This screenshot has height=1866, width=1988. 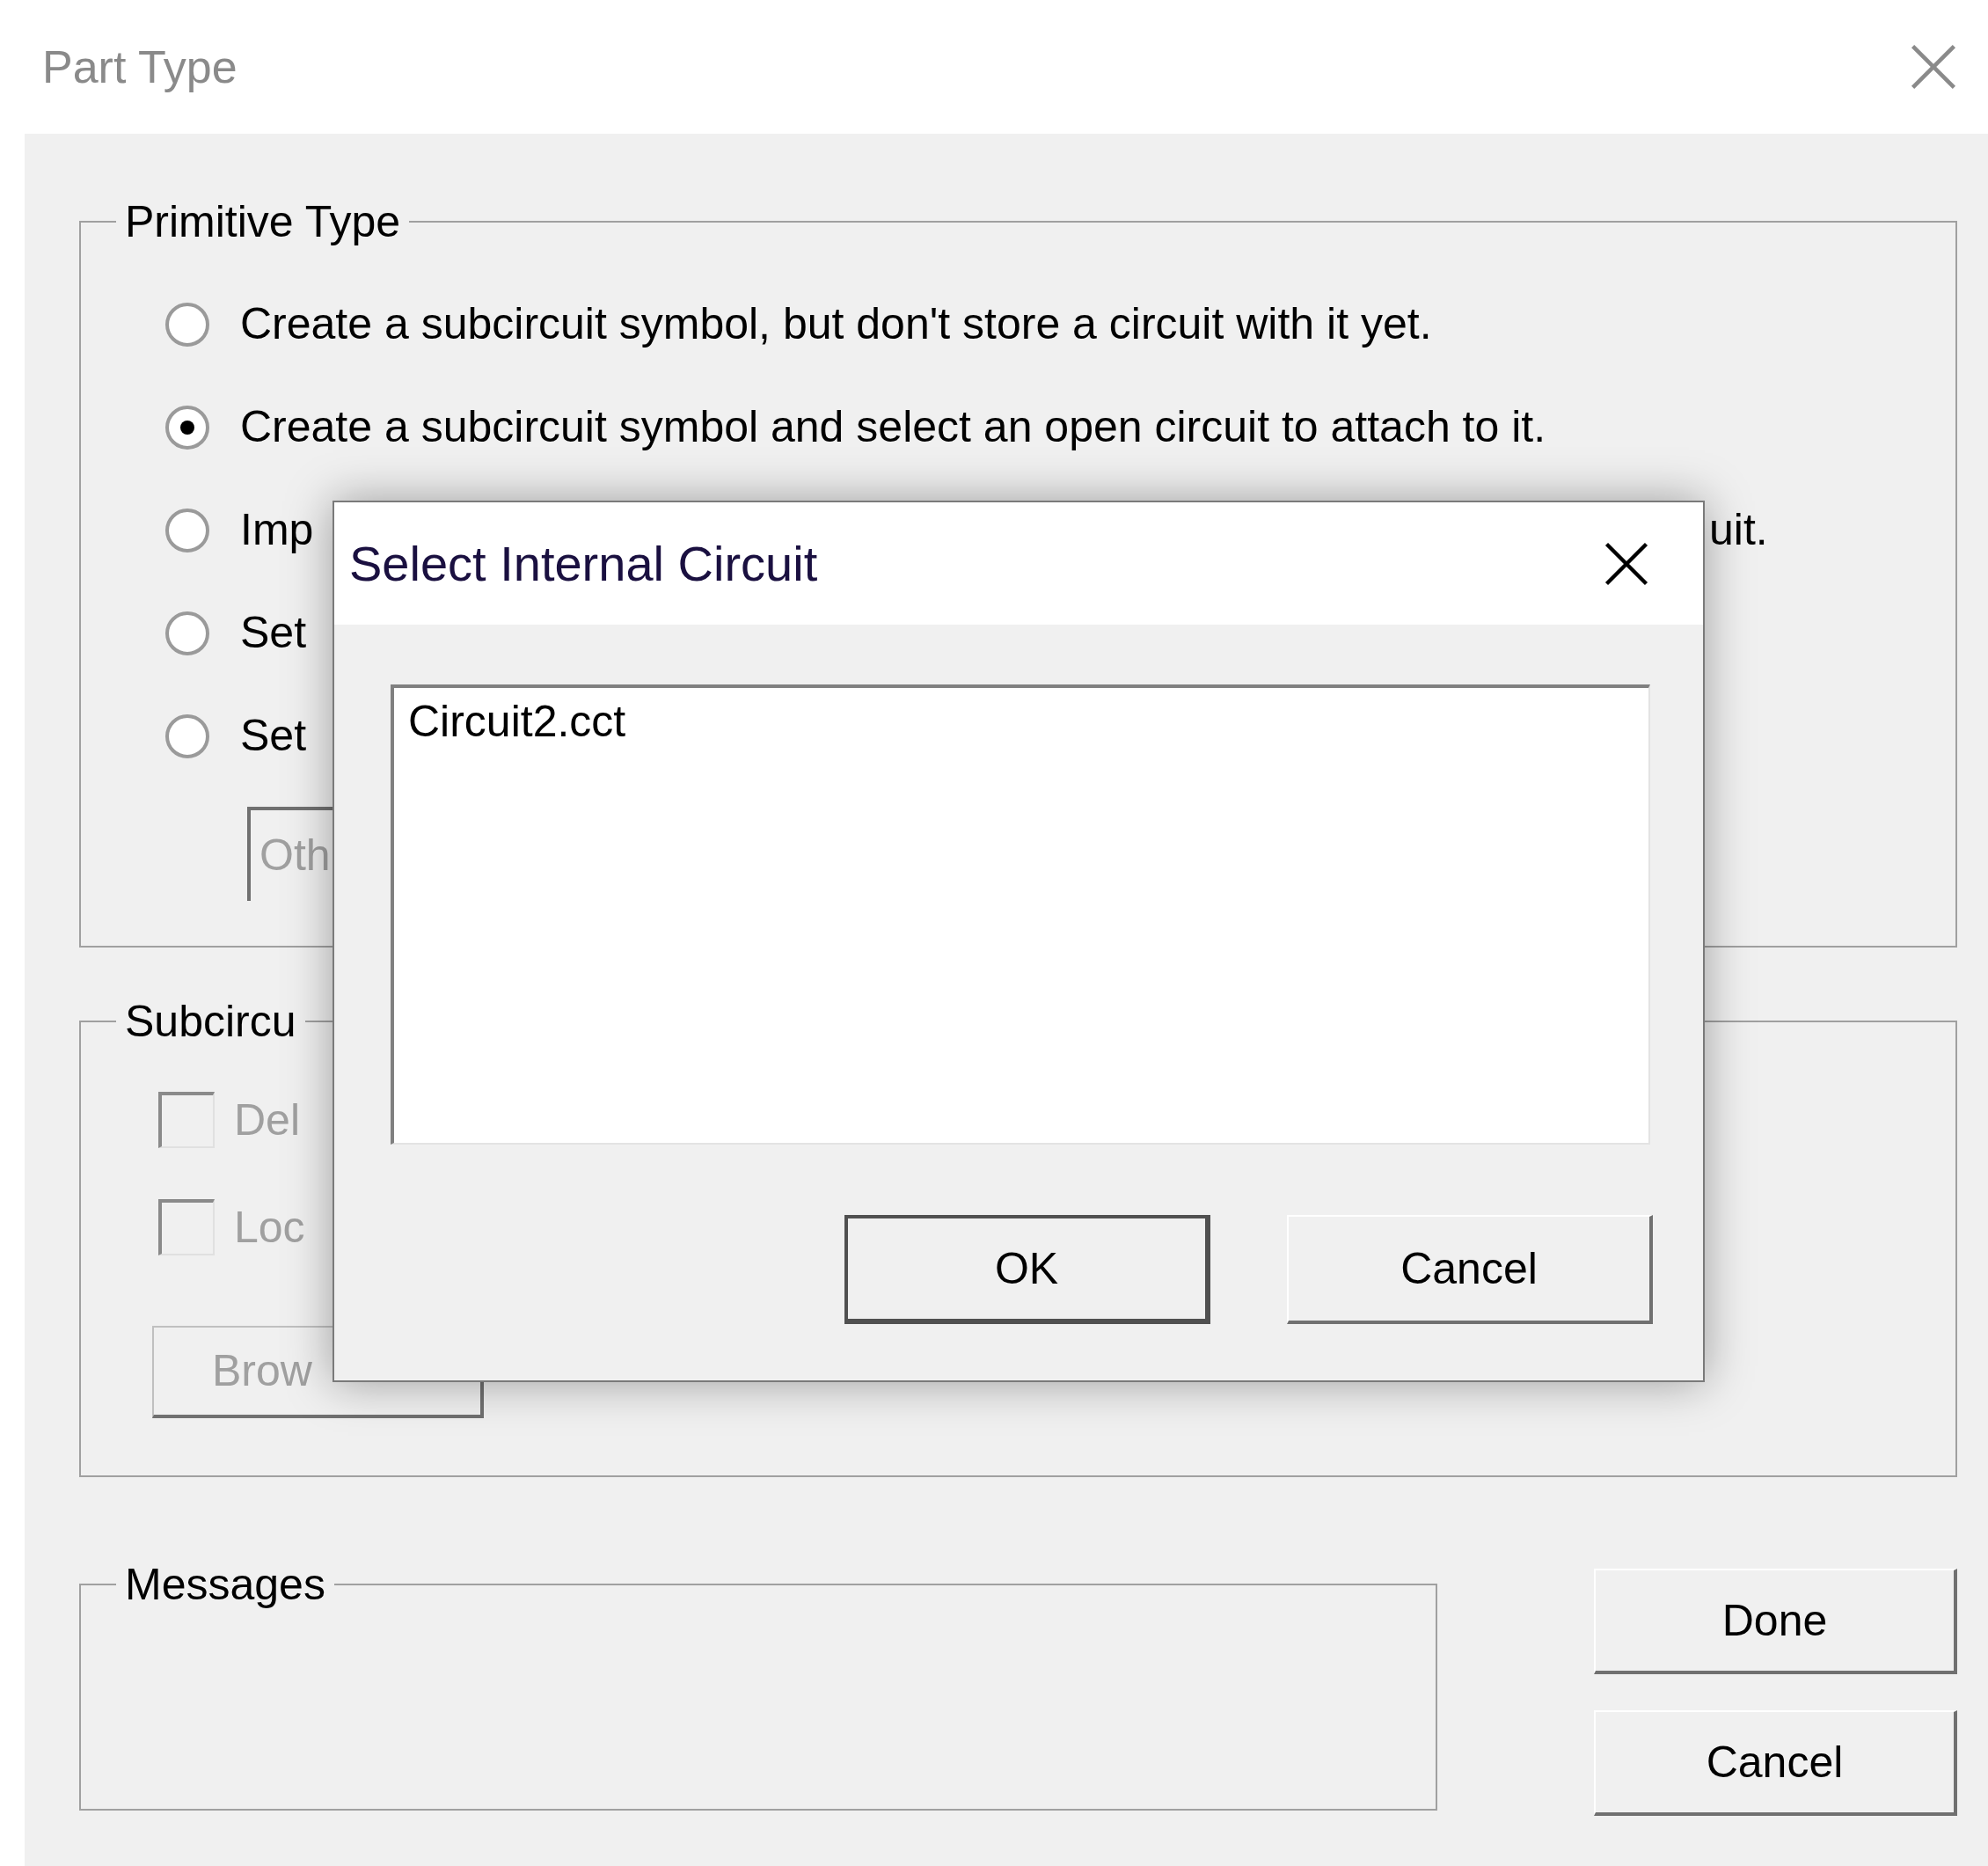 I want to click on list-item: Circuit2.cct, so click(x=513, y=721).